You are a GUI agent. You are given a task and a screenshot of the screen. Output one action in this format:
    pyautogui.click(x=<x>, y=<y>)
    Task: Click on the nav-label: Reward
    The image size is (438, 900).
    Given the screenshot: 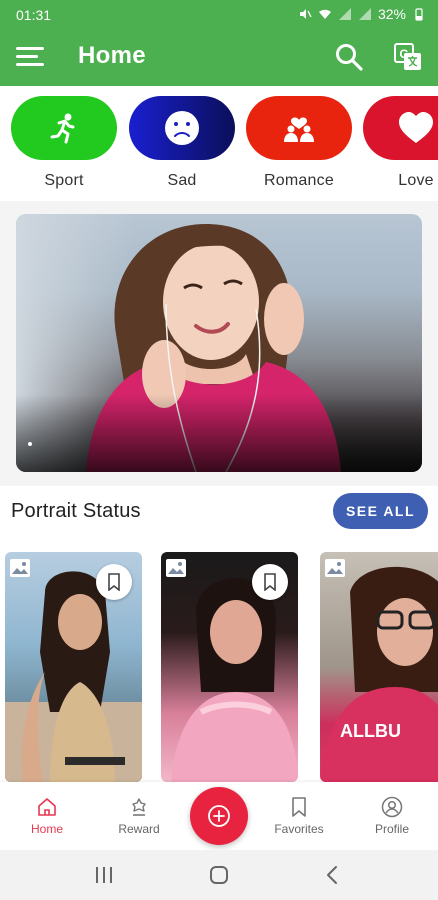 What is the action you would take?
    pyautogui.click(x=139, y=829)
    